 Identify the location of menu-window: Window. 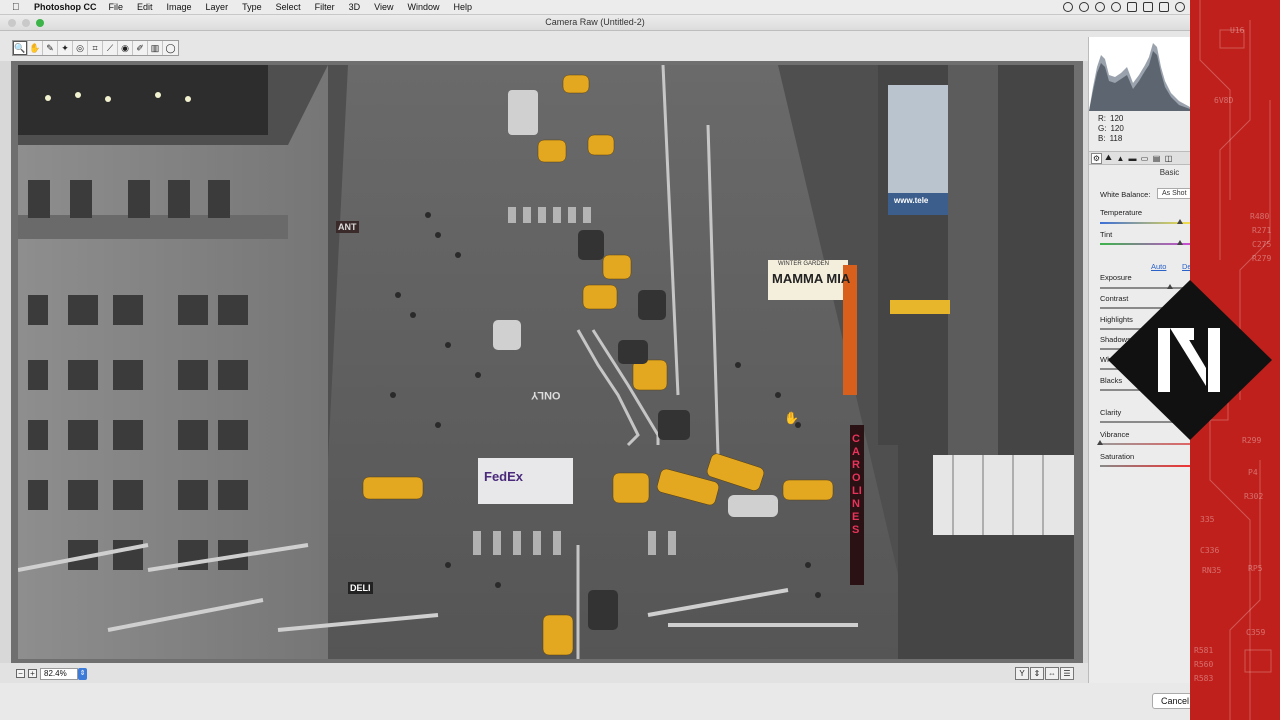
(423, 7).